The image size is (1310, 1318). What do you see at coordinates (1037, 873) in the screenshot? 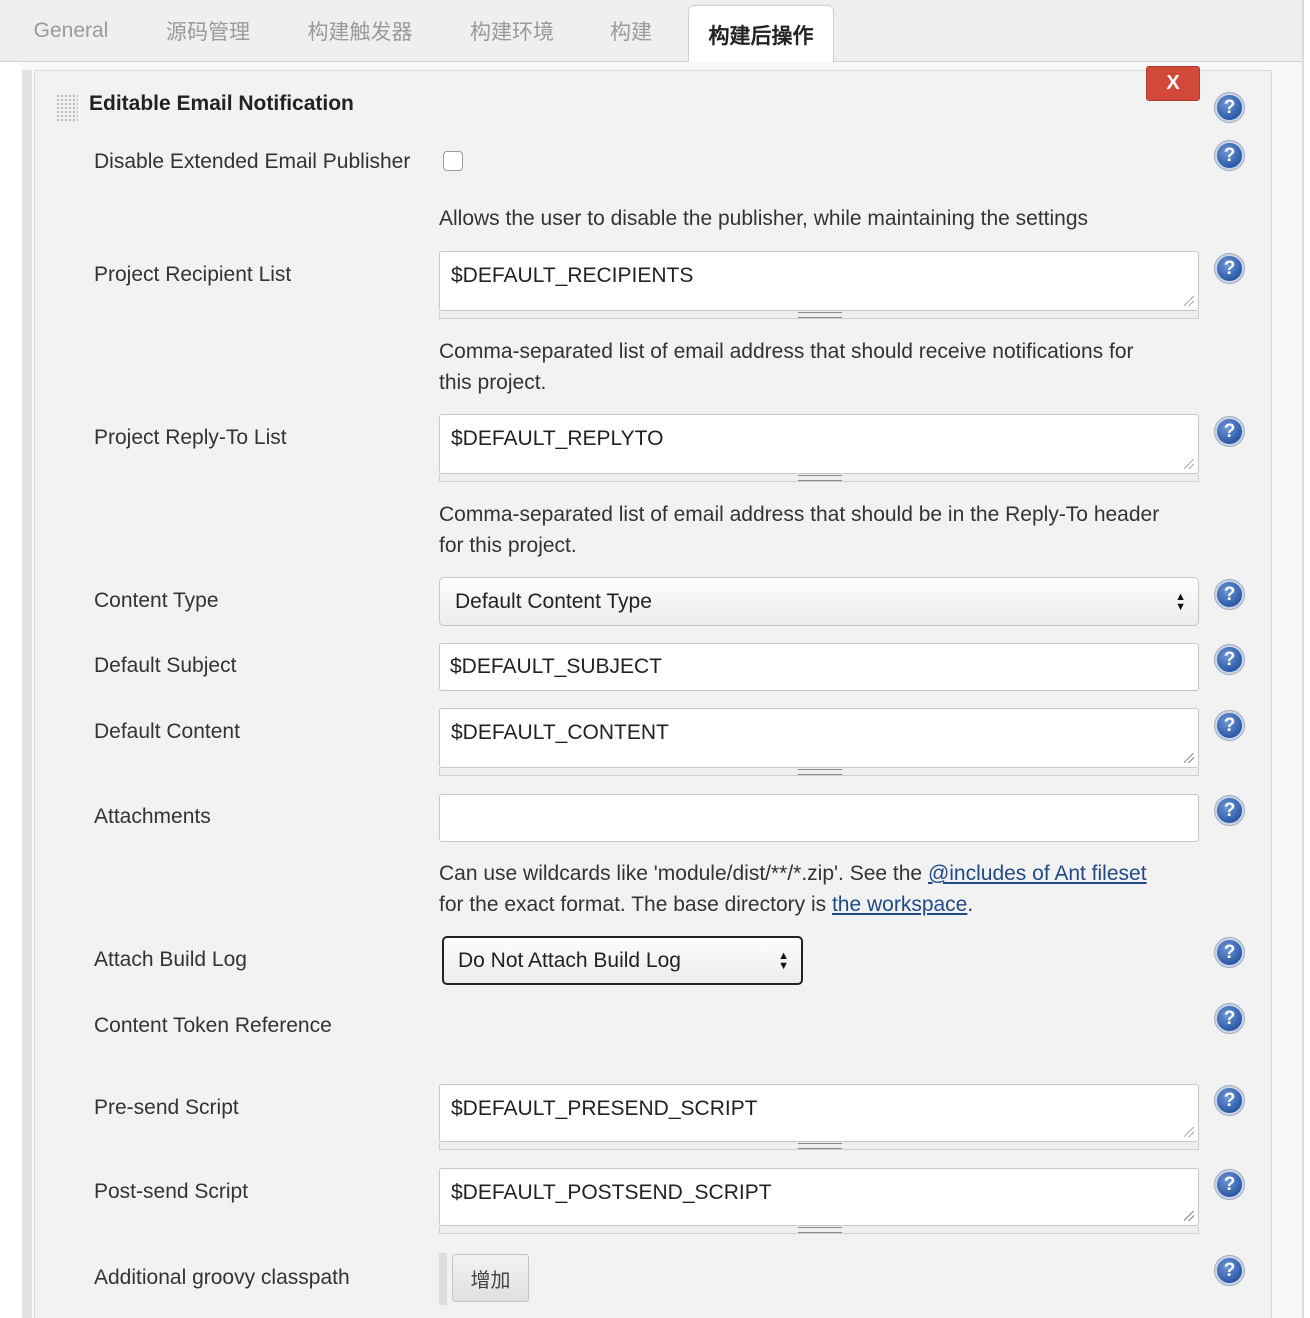
I see `ant-fileset-link: @includes of Ant fileset` at bounding box center [1037, 873].